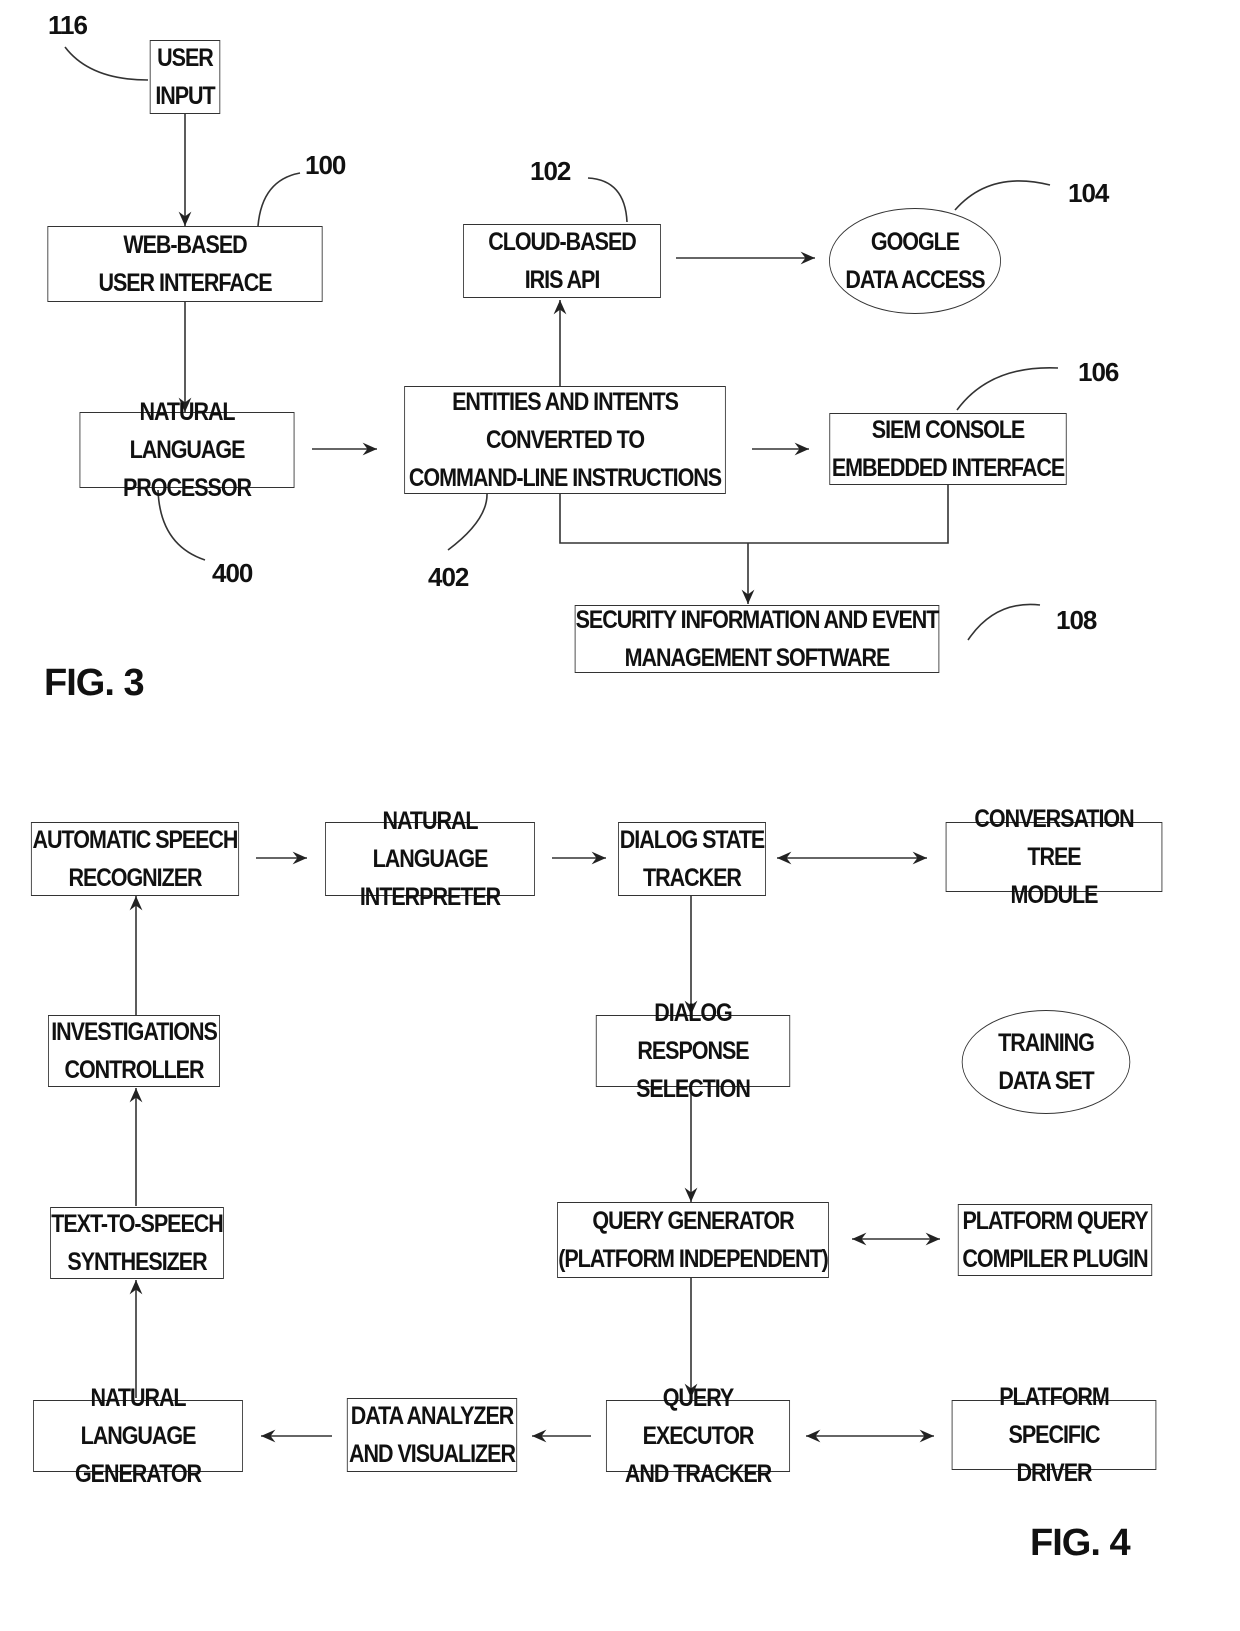  Describe the element at coordinates (432, 1435) in the screenshot. I see `data-analyzer-box: DATA ANALYZER AND VISUALIZER` at that location.